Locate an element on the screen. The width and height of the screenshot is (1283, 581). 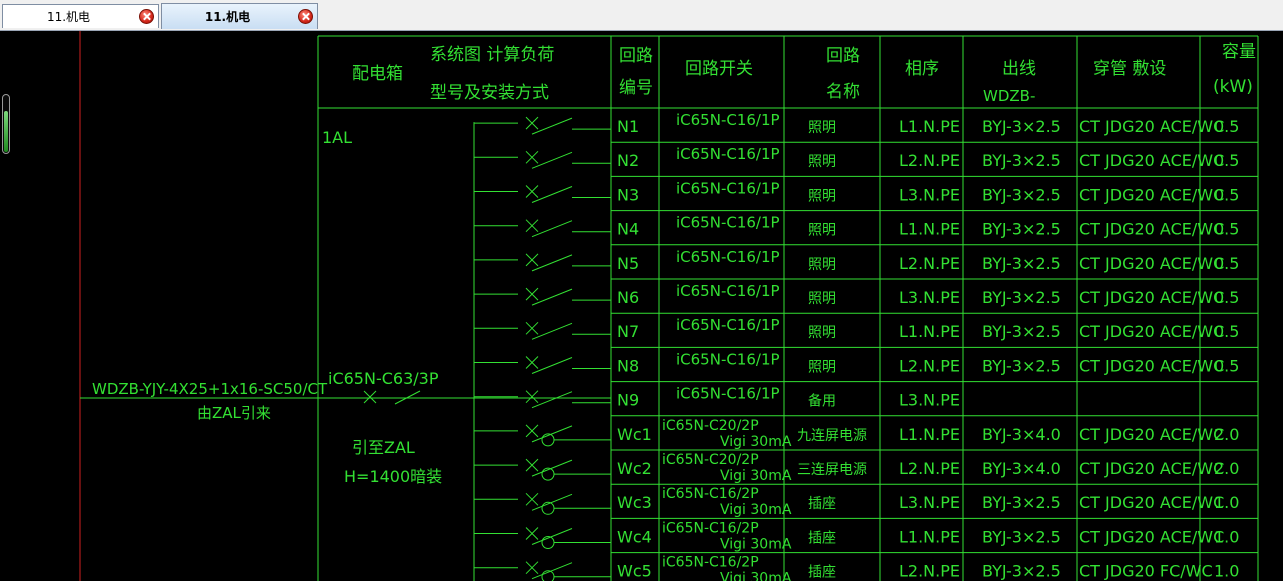
header-outline-1: 出线 is located at coordinates (1019, 69).